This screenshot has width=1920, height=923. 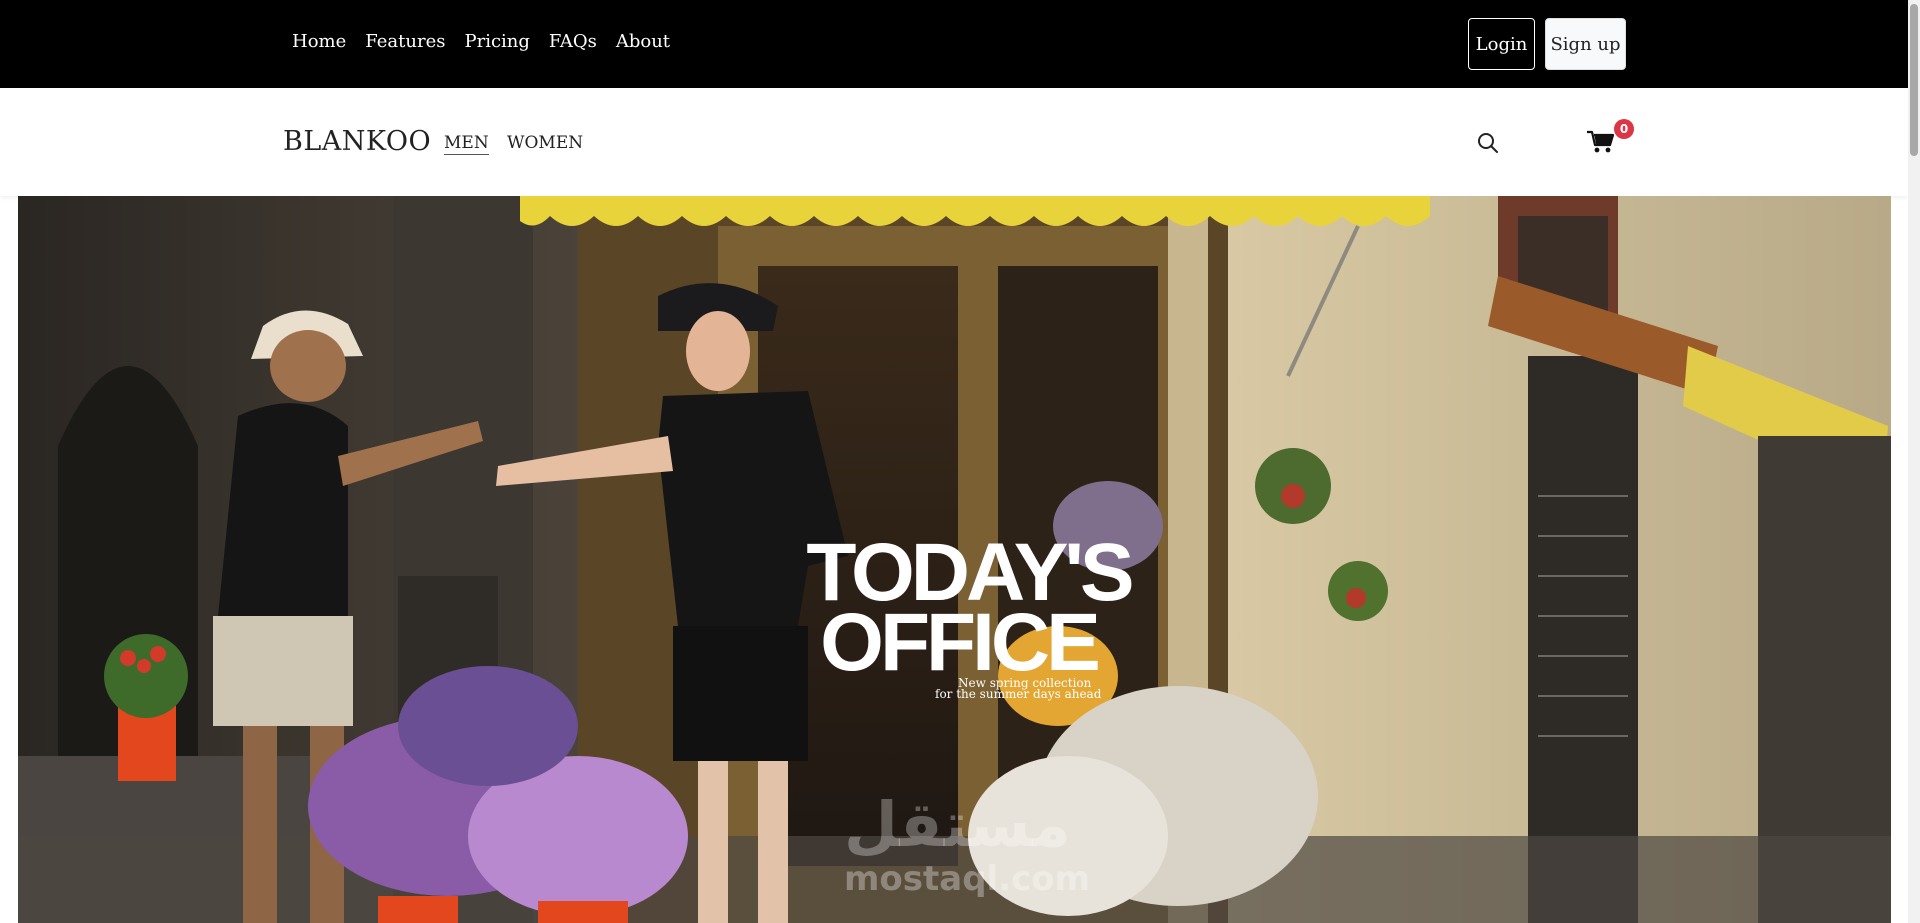 What do you see at coordinates (643, 41) in the screenshot?
I see `nav-link-about: About` at bounding box center [643, 41].